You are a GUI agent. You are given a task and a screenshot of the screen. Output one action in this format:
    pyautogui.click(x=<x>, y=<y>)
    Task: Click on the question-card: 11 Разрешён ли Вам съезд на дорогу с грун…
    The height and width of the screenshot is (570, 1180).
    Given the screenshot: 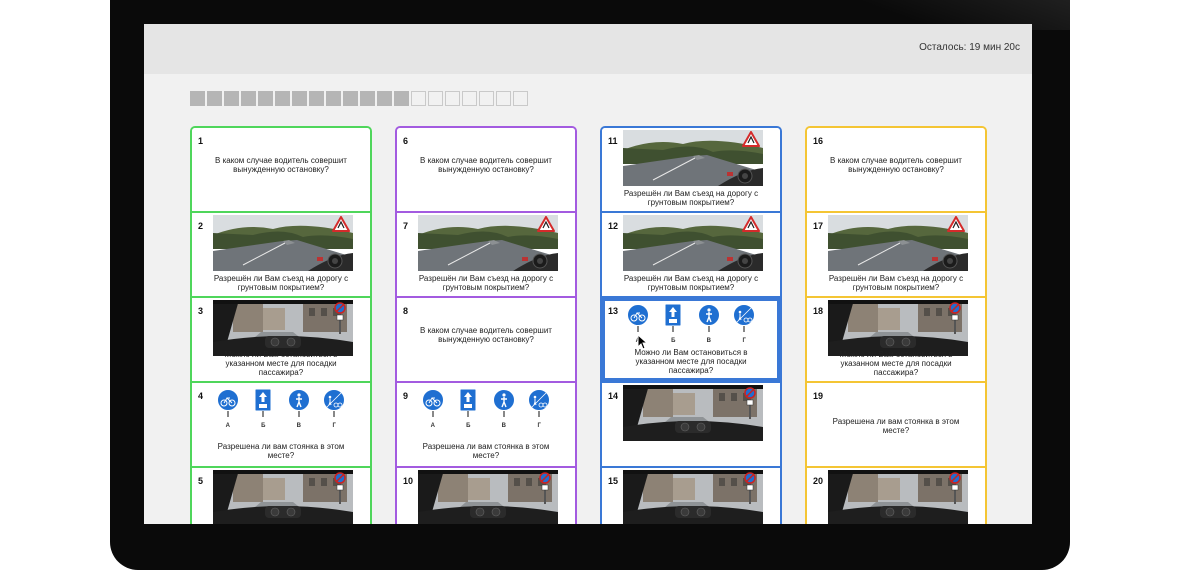 What is the action you would take?
    pyautogui.click(x=691, y=170)
    